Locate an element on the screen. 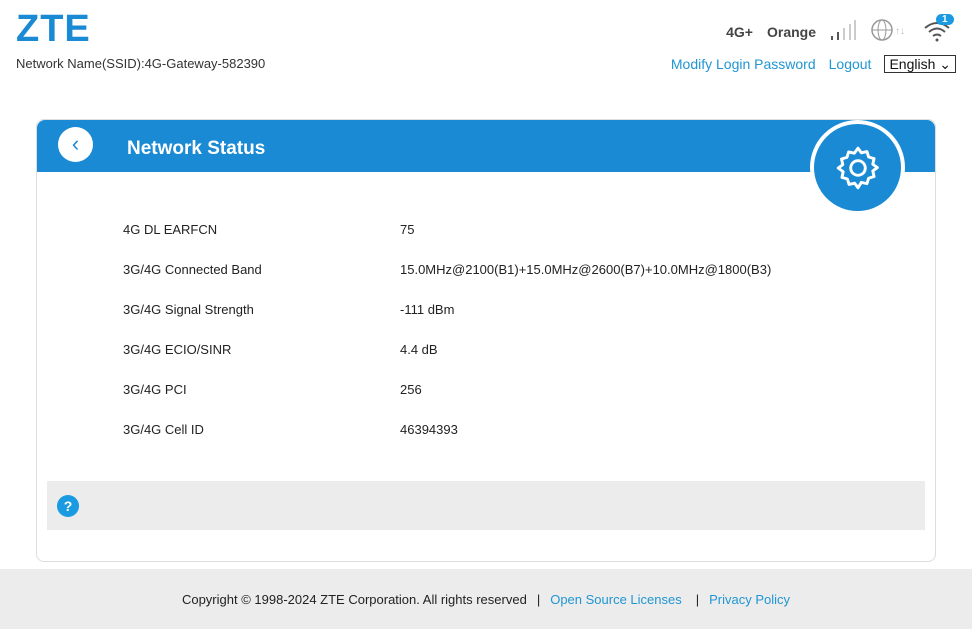  chevron-left-icon: ‹ is located at coordinates (75, 143).